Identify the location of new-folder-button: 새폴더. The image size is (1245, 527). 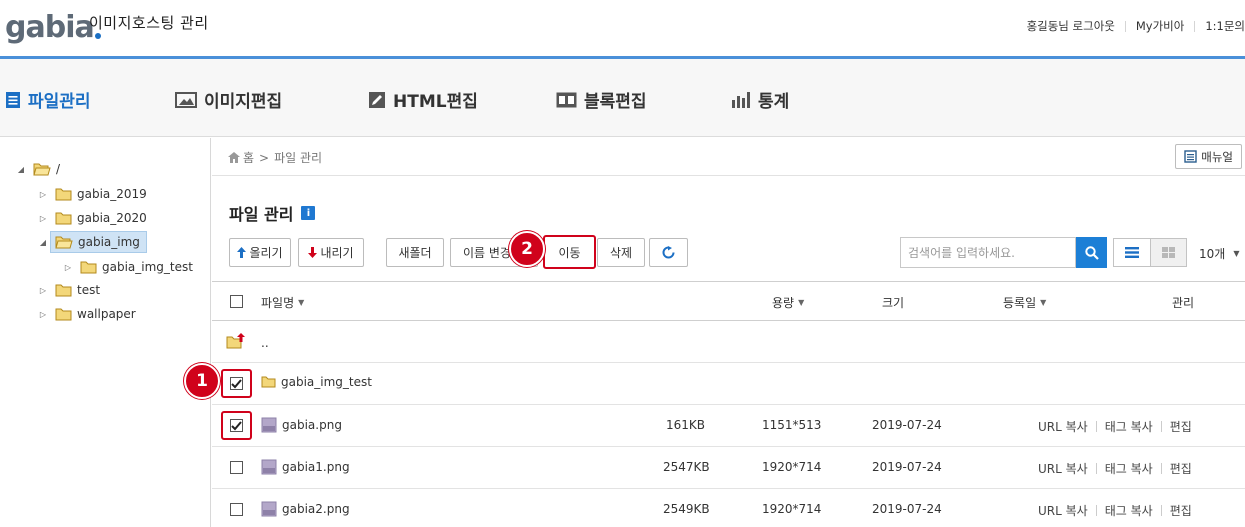
(415, 252).